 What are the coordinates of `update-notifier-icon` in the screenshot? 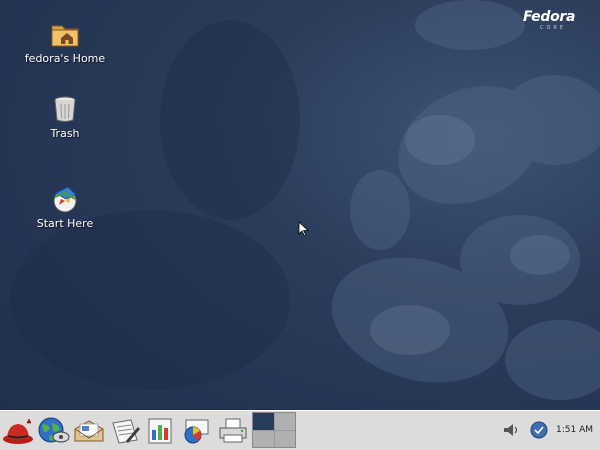 It's located at (539, 430).